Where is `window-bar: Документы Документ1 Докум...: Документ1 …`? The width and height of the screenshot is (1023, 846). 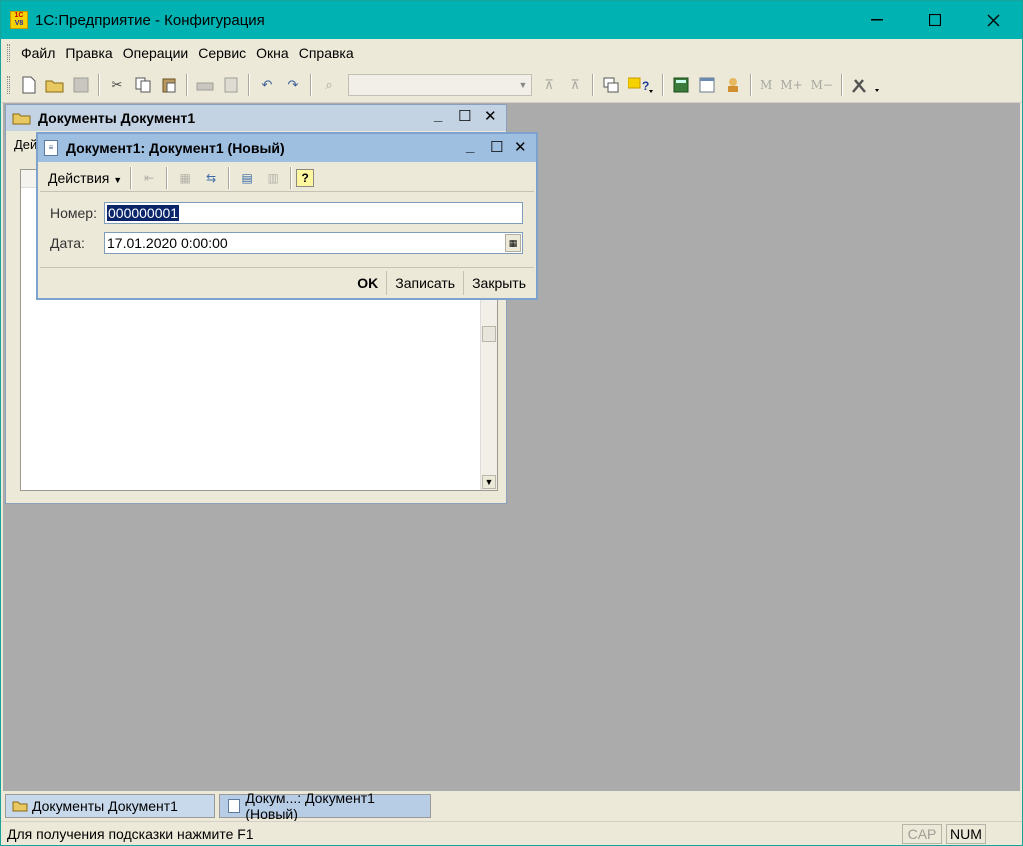
window-bar: Документы Документ1 Докум...: Документ1 … is located at coordinates (511, 806).